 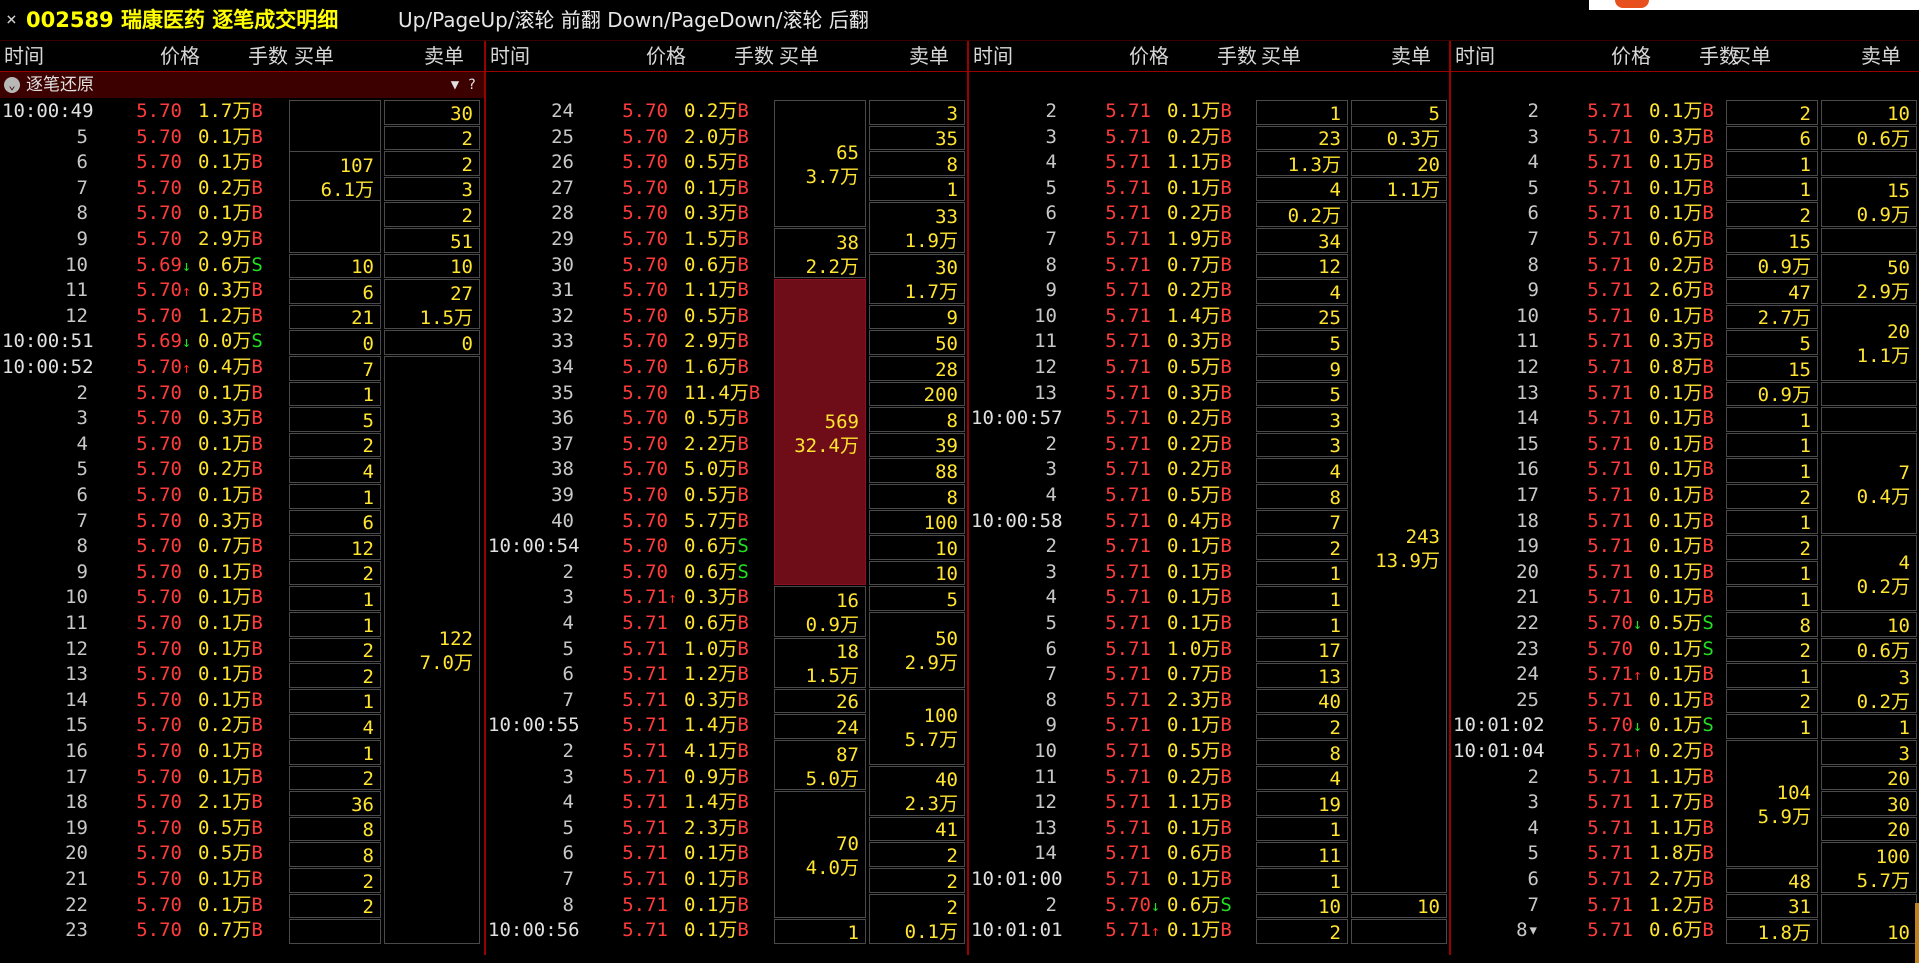 What do you see at coordinates (1399, 138) in the screenshot?
I see `sell-order-cell: 0.3万` at bounding box center [1399, 138].